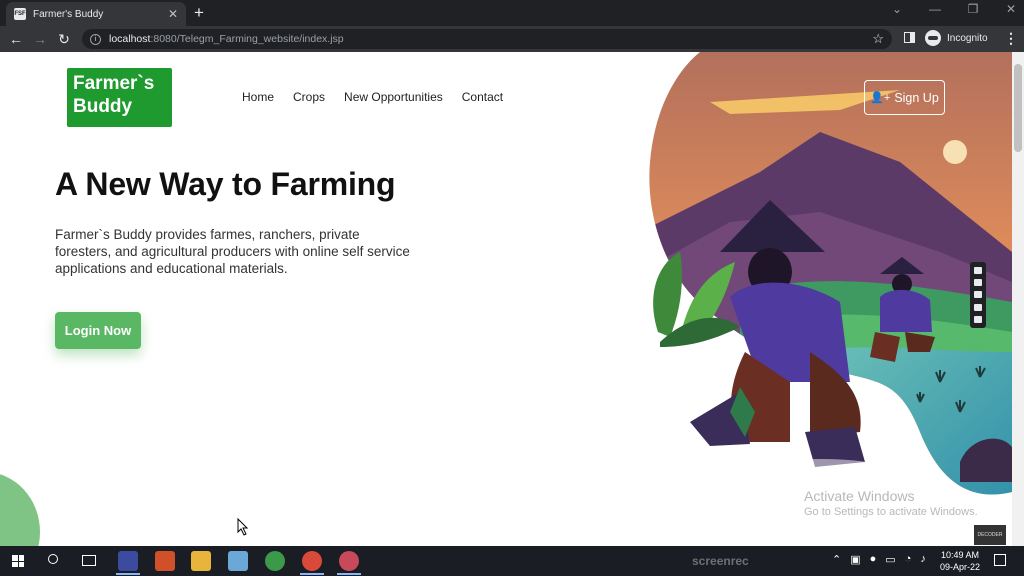 The image size is (1024, 576). I want to click on clock-time: 10:49 AM, so click(960, 555).